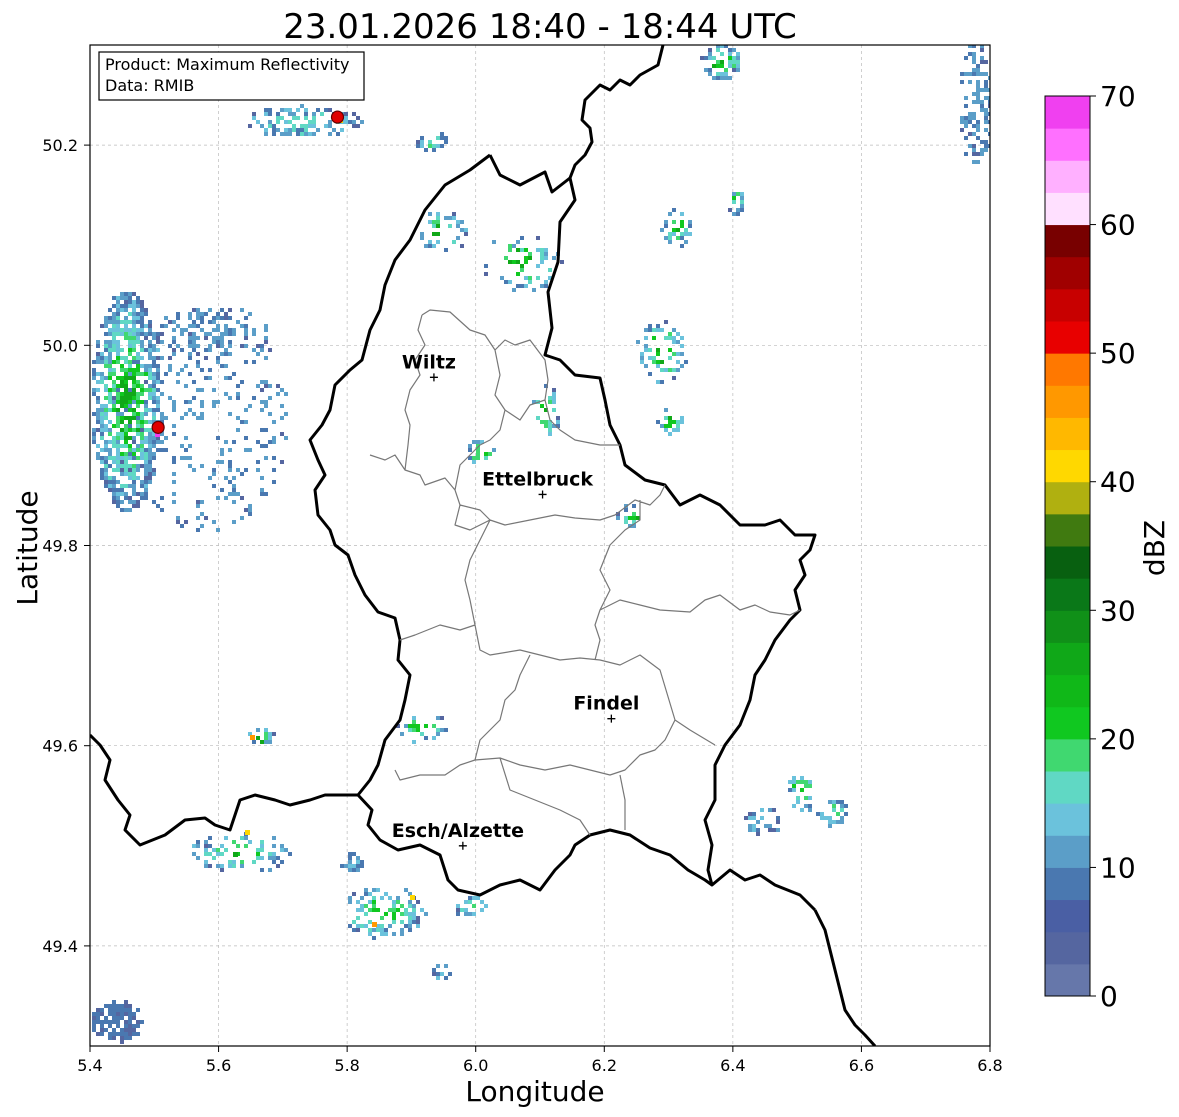  What do you see at coordinates (337, 117) in the screenshot?
I see `storm-cell-marker` at bounding box center [337, 117].